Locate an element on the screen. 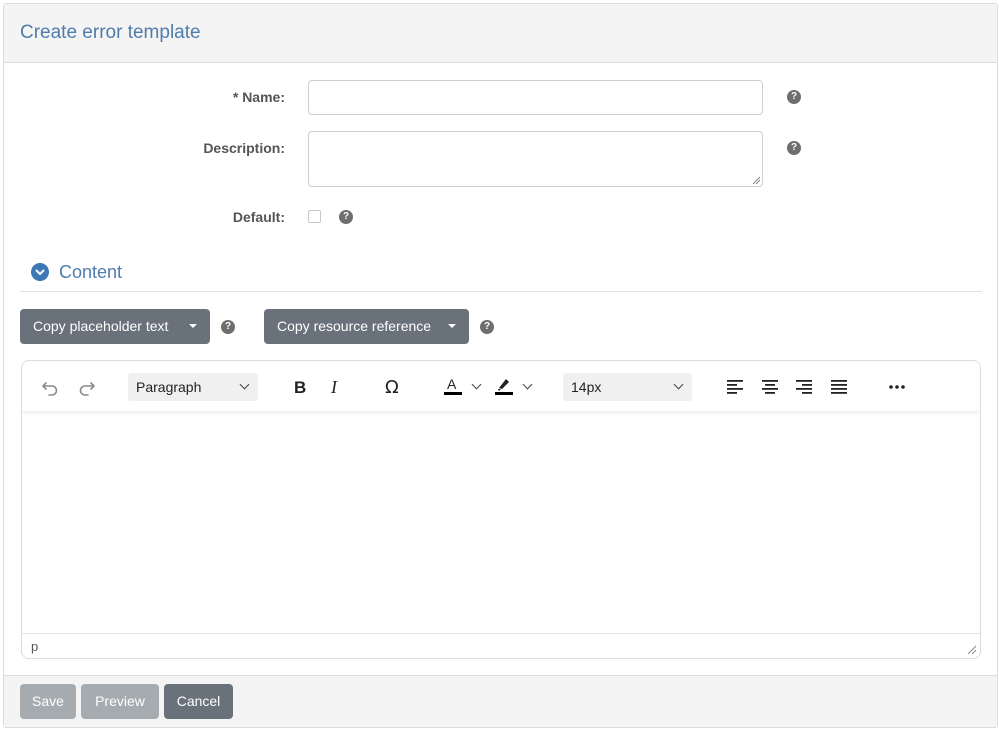 This screenshot has width=999, height=730. default-help-icon: ? is located at coordinates (346, 217).